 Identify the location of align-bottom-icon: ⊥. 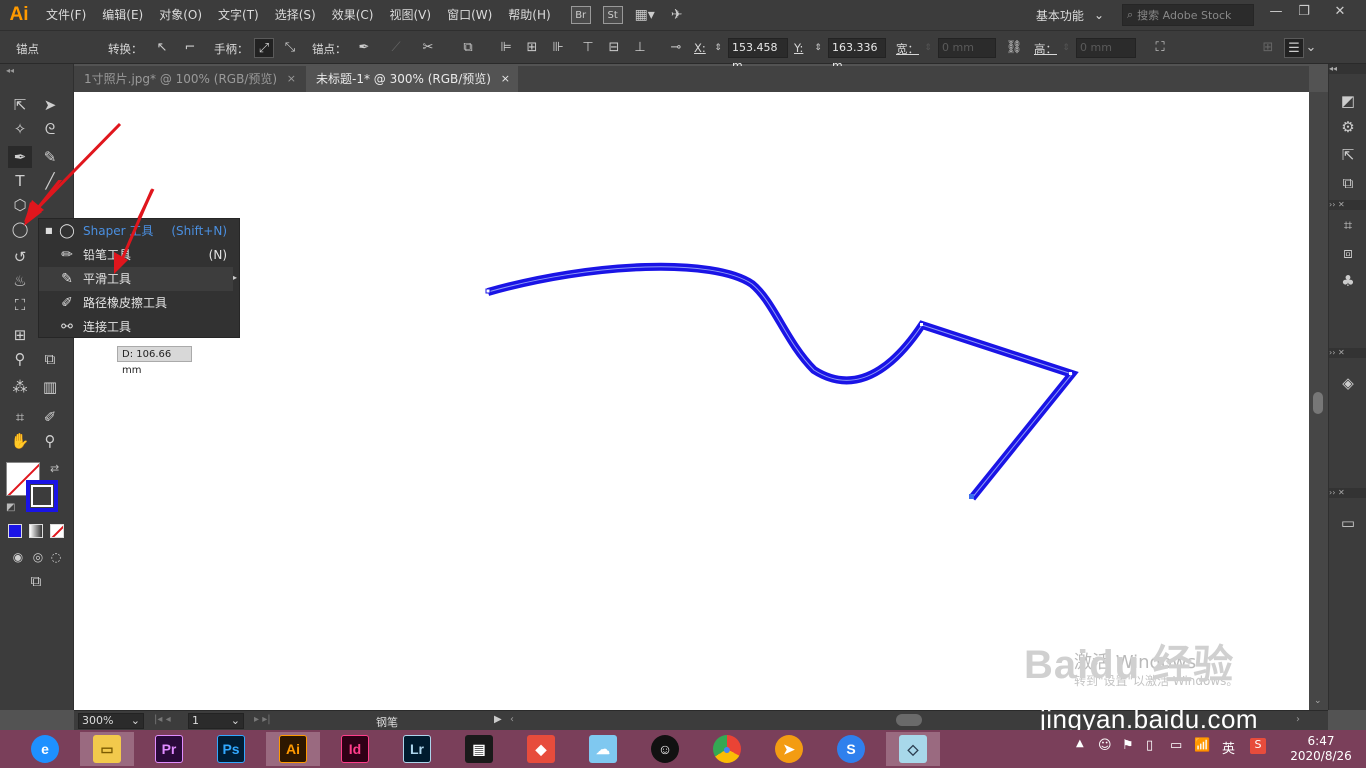
(640, 48).